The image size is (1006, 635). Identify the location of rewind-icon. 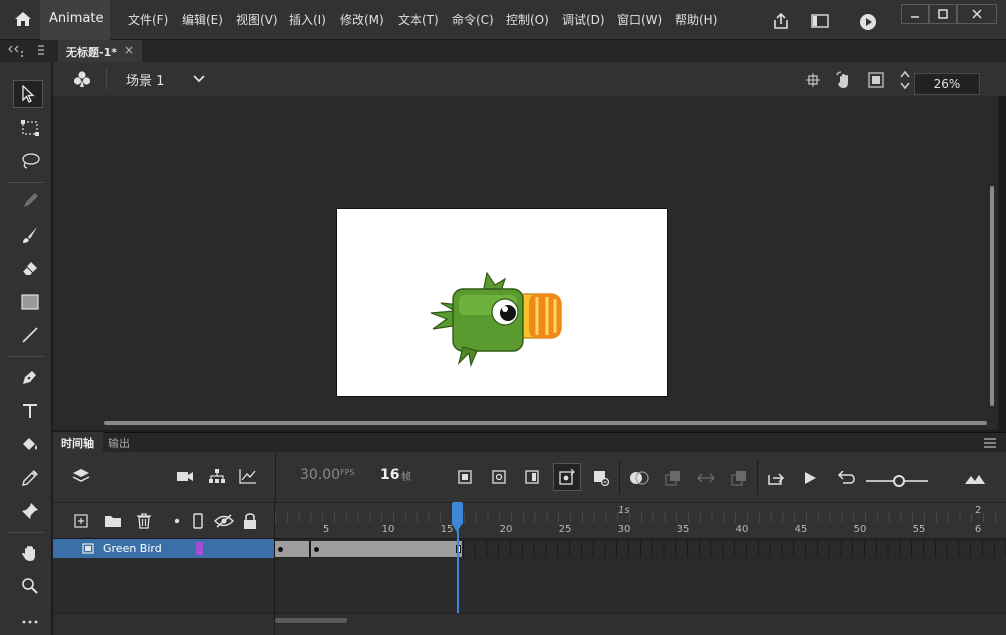
(846, 478).